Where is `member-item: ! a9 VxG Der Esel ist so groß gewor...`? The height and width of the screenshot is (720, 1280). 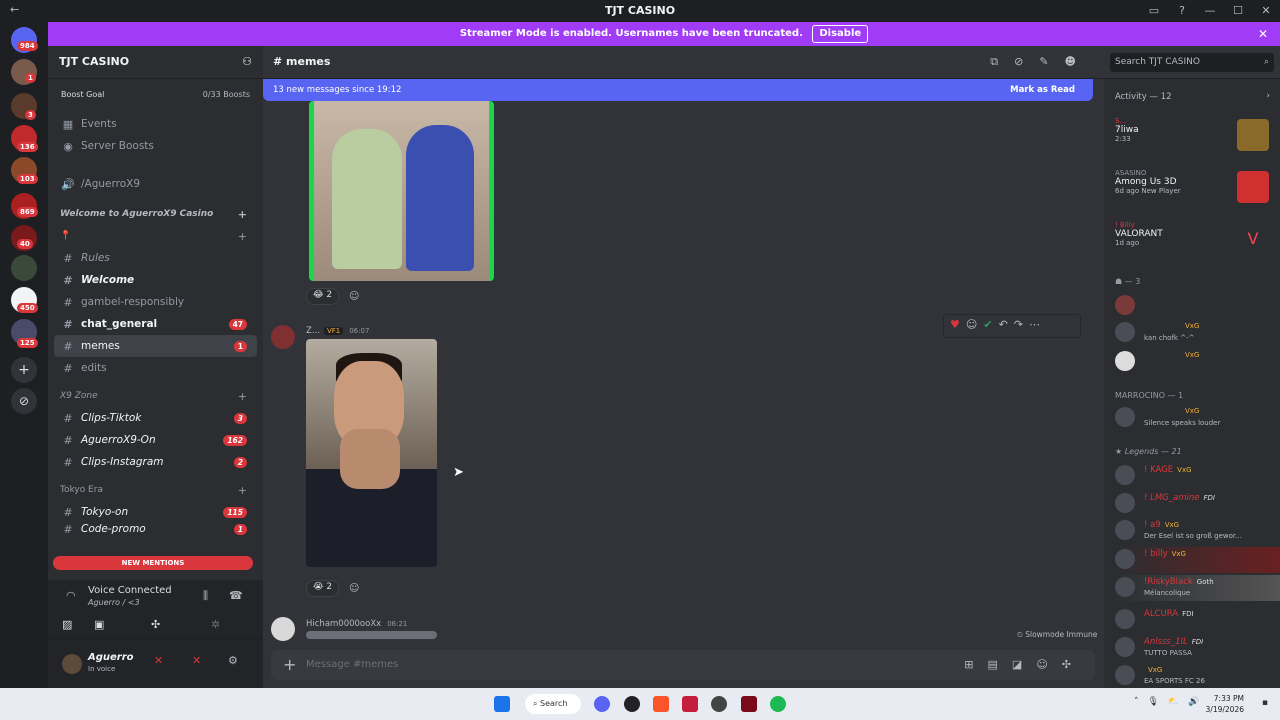 member-item: ! a9 VxG Der Esel ist so groß gewor... is located at coordinates (1197, 531).